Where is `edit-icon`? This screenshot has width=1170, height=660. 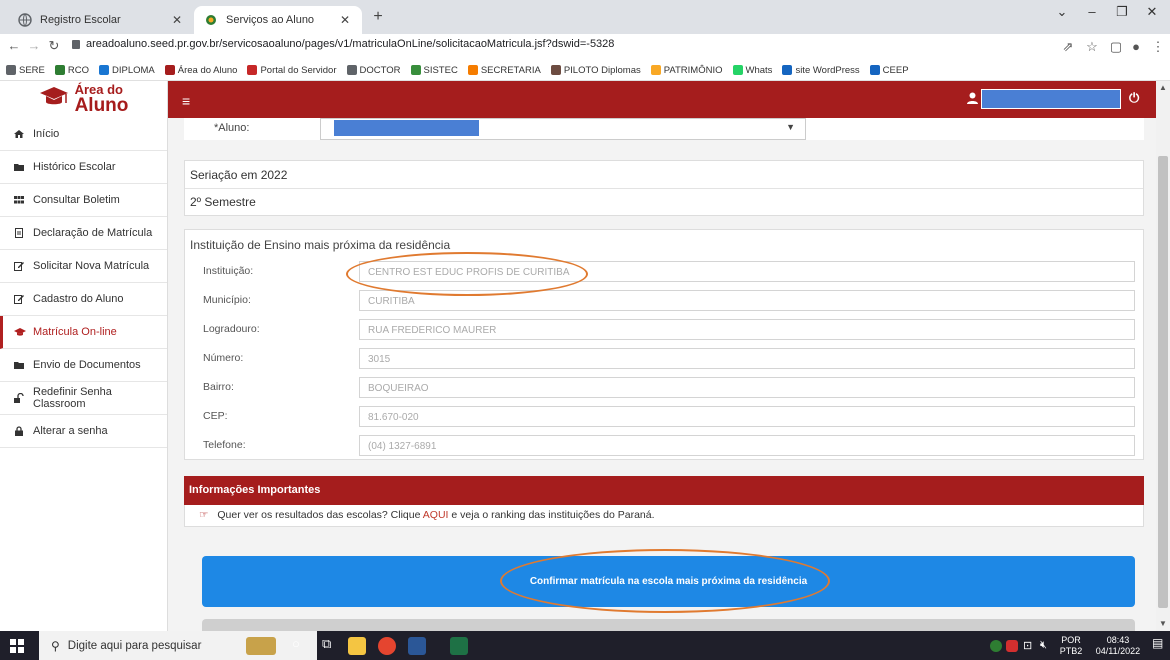 edit-icon is located at coordinates (19, 299).